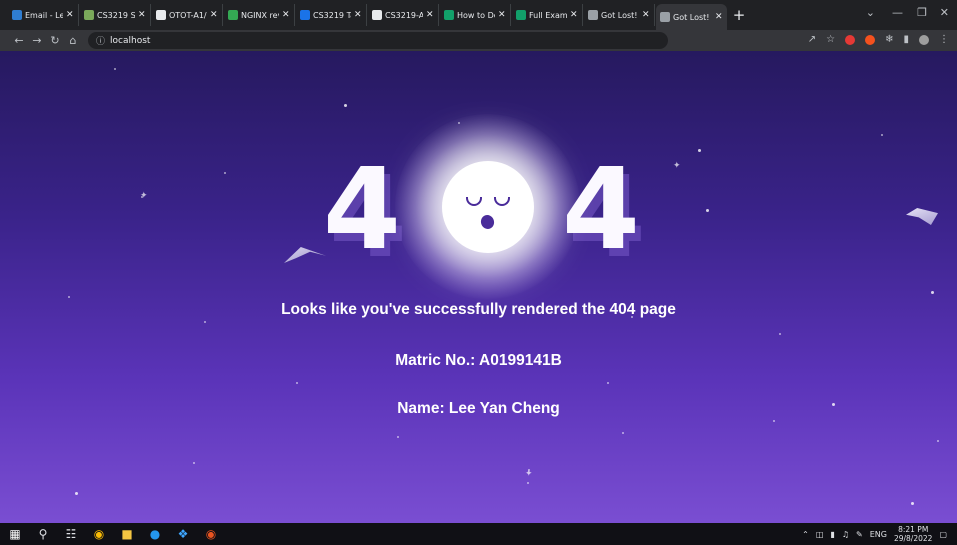 This screenshot has height=545, width=957. I want to click on info-icon: ⓘ, so click(100, 40).